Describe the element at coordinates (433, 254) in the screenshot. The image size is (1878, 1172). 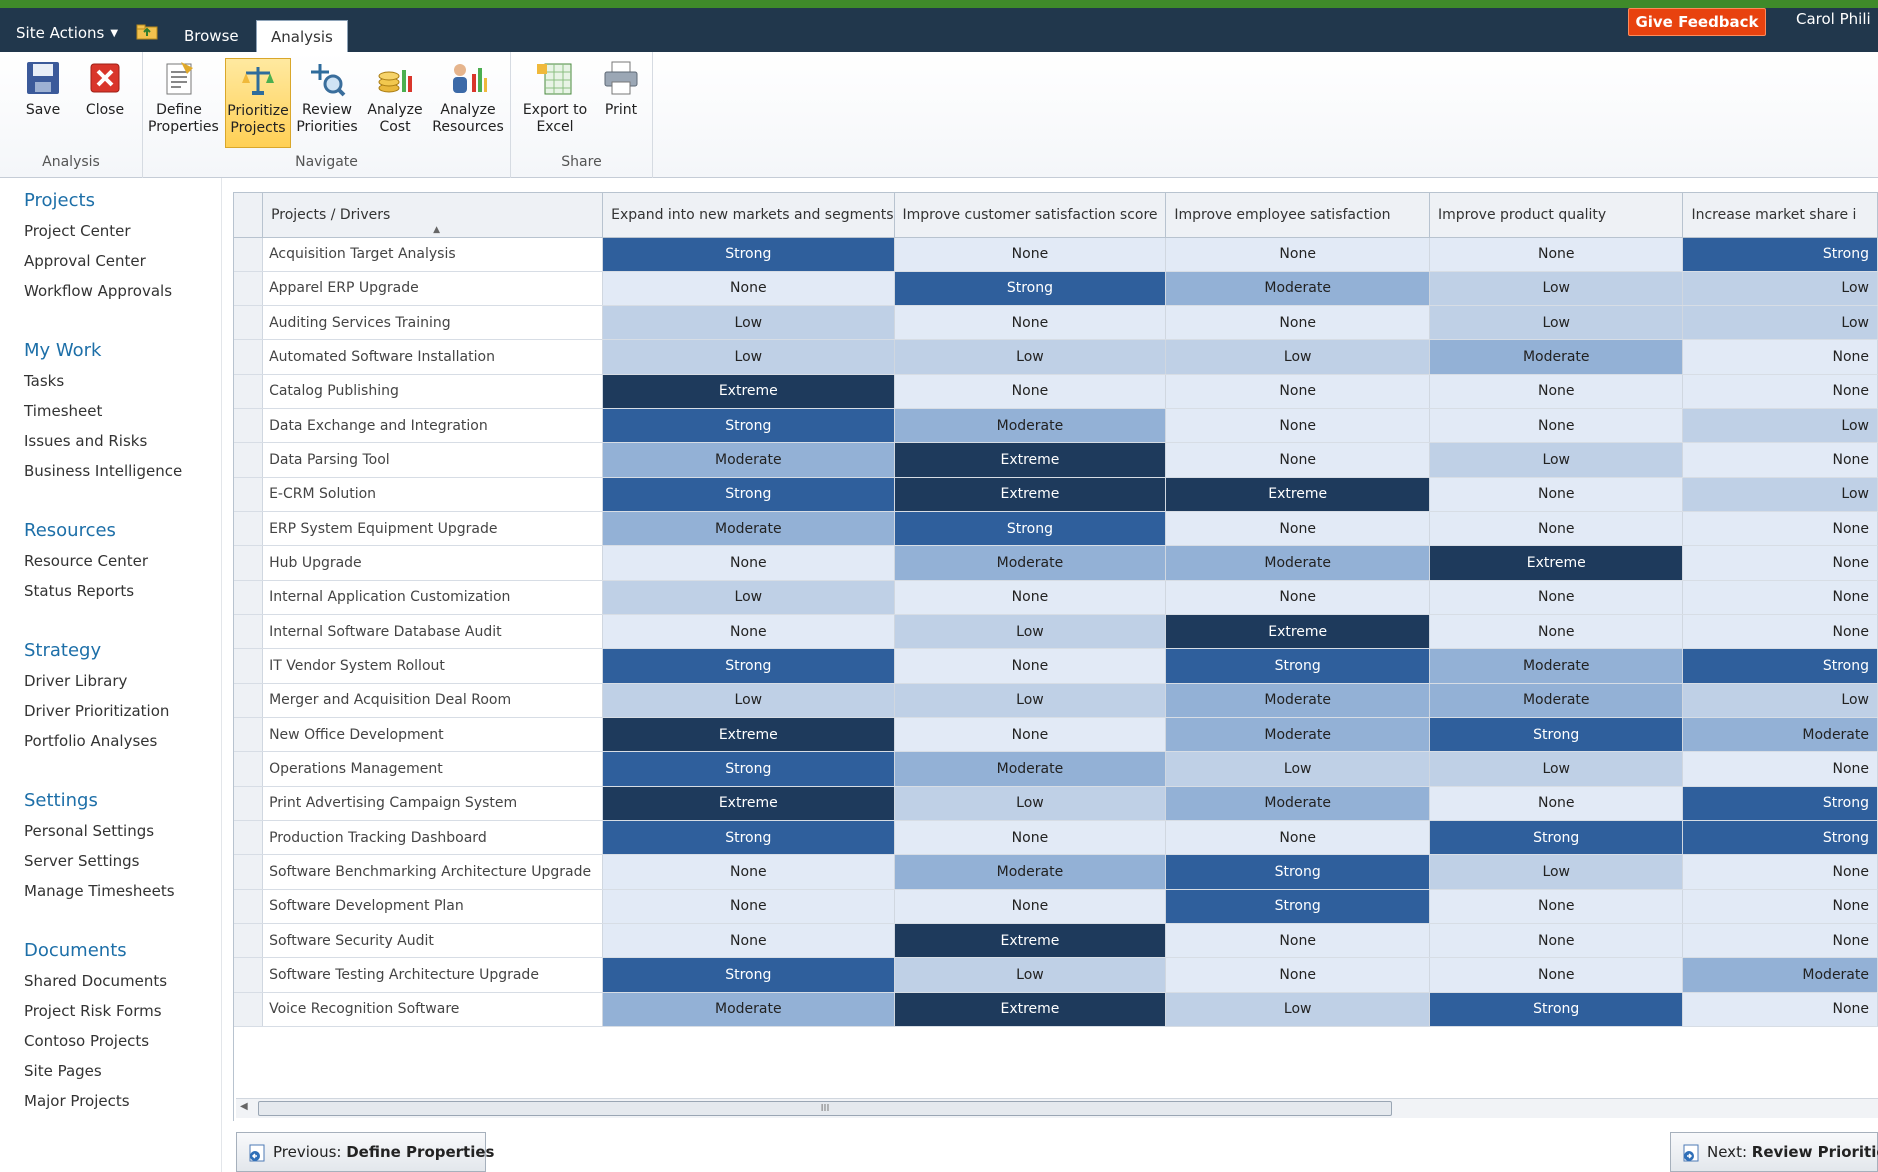
I see `project-name-cell: Acquisition Target Analysis` at that location.